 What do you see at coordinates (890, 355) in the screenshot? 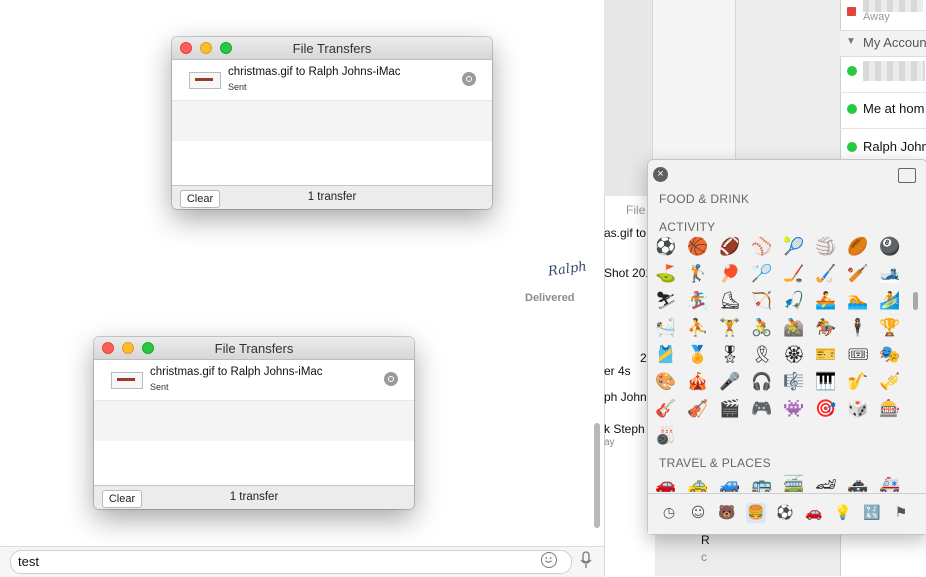
I see `emoji-item: 🎭` at bounding box center [890, 355].